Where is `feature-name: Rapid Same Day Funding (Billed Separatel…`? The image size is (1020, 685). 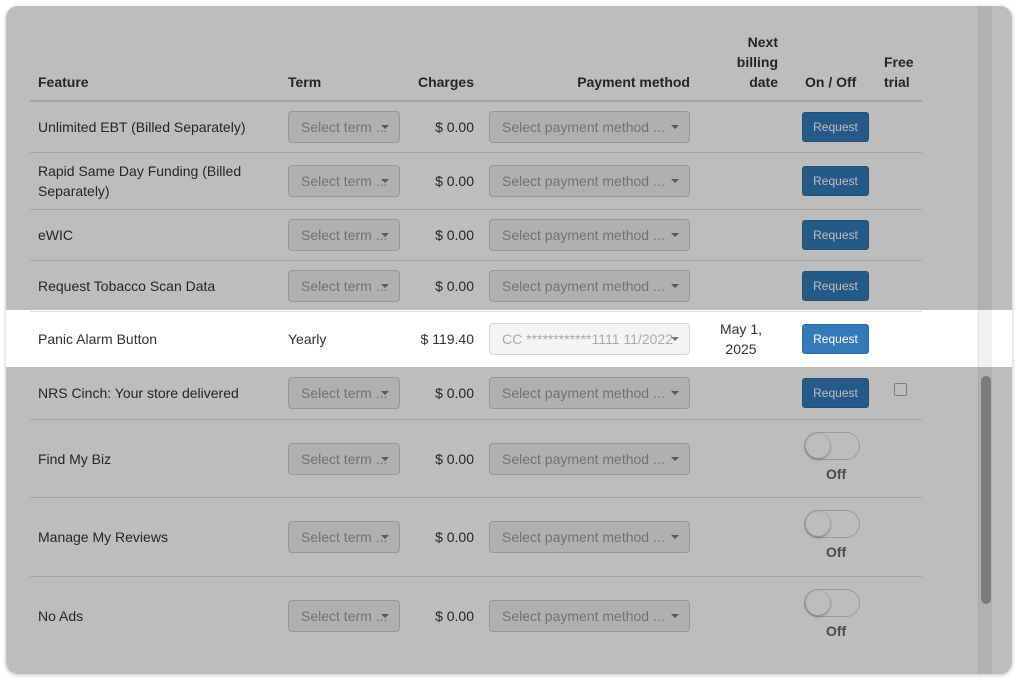
feature-name: Rapid Same Day Funding (Billed Separatel… is located at coordinates (140, 181).